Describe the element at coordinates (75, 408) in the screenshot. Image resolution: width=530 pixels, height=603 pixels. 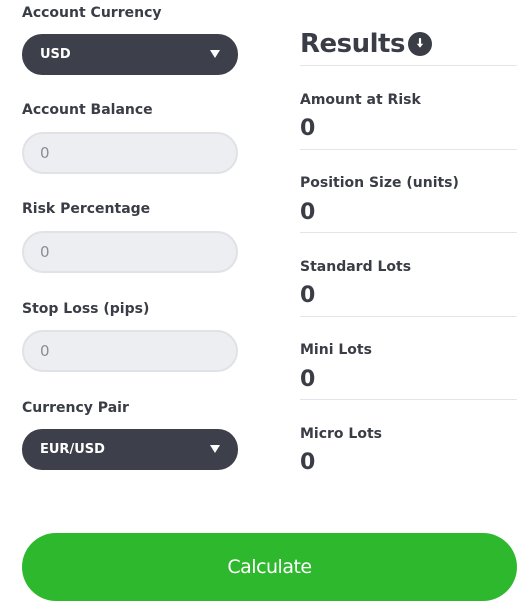
I see `currency-pair-label: Currency Pair` at that location.